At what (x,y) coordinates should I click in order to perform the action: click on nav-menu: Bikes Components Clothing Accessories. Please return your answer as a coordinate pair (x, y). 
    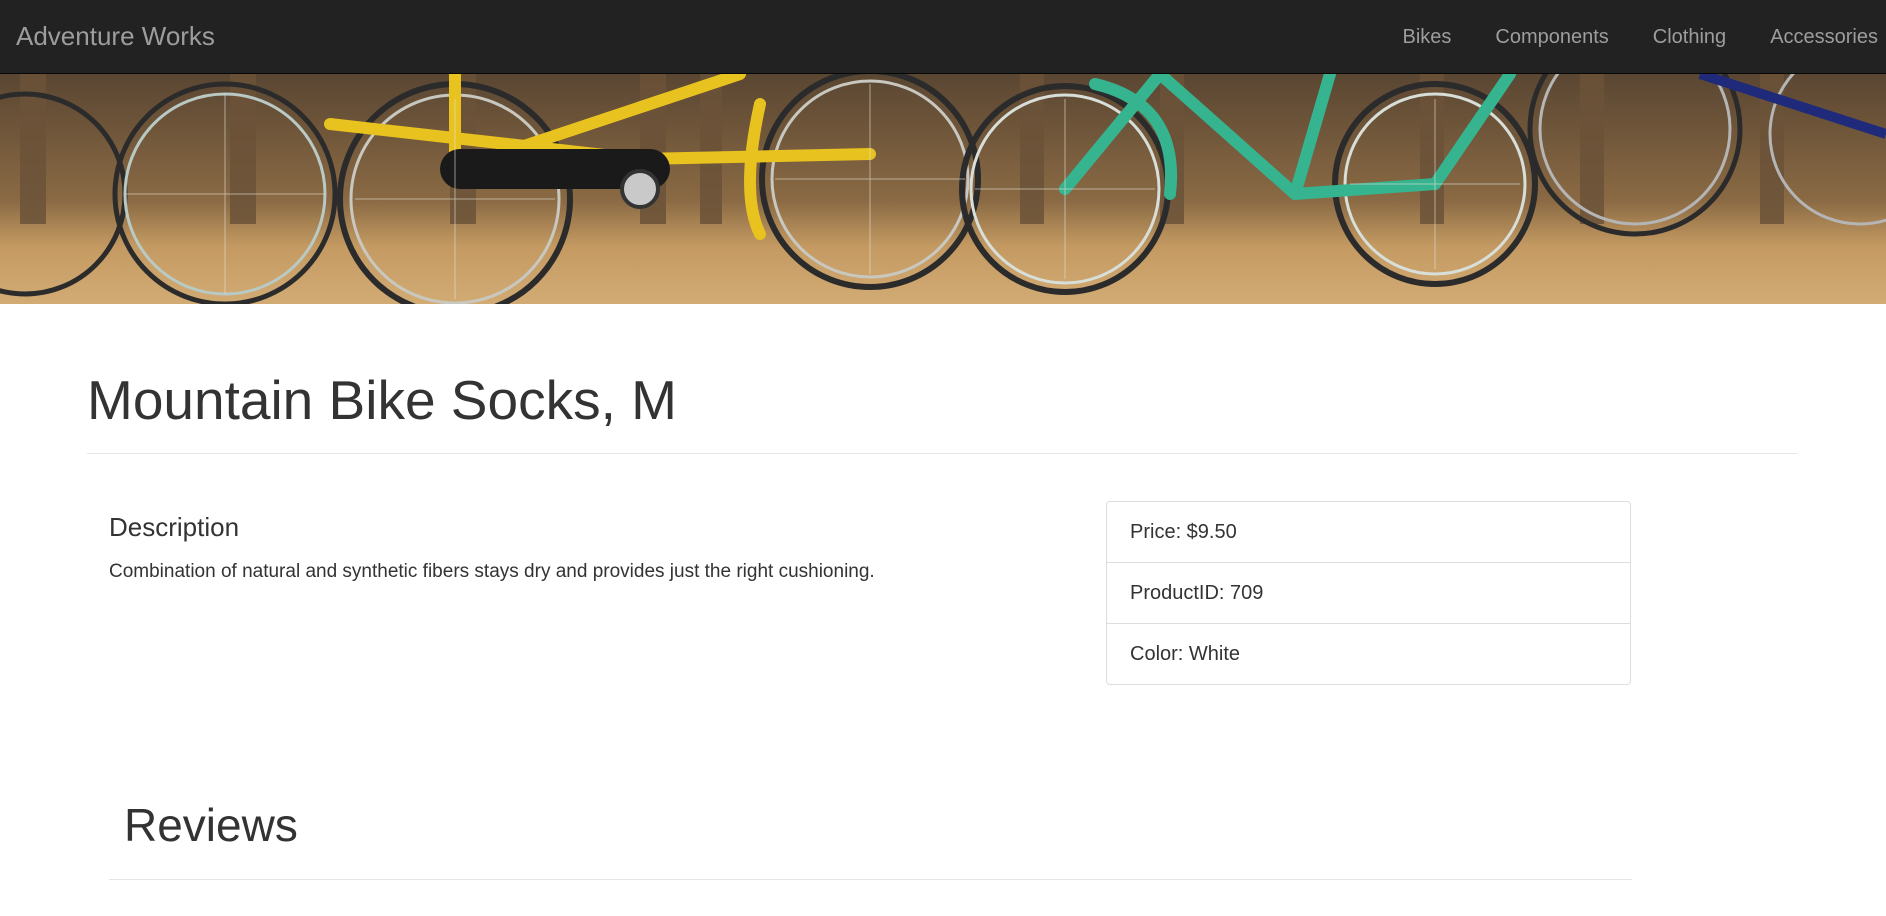
    Looking at the image, I should click on (1633, 37).